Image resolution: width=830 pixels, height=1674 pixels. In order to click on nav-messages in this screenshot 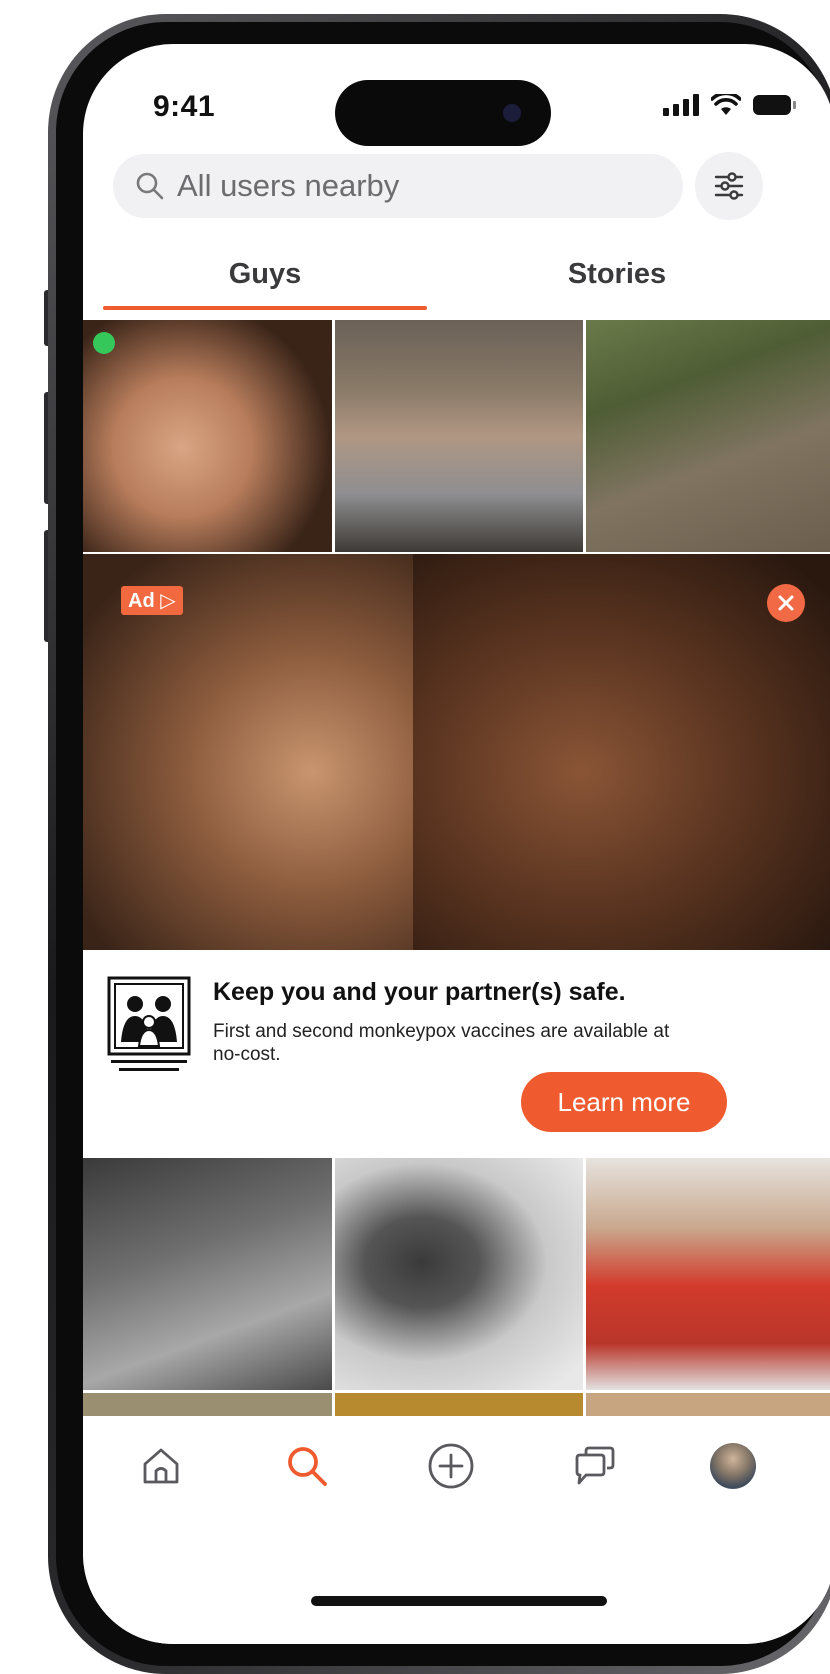, I will do `click(595, 1466)`.